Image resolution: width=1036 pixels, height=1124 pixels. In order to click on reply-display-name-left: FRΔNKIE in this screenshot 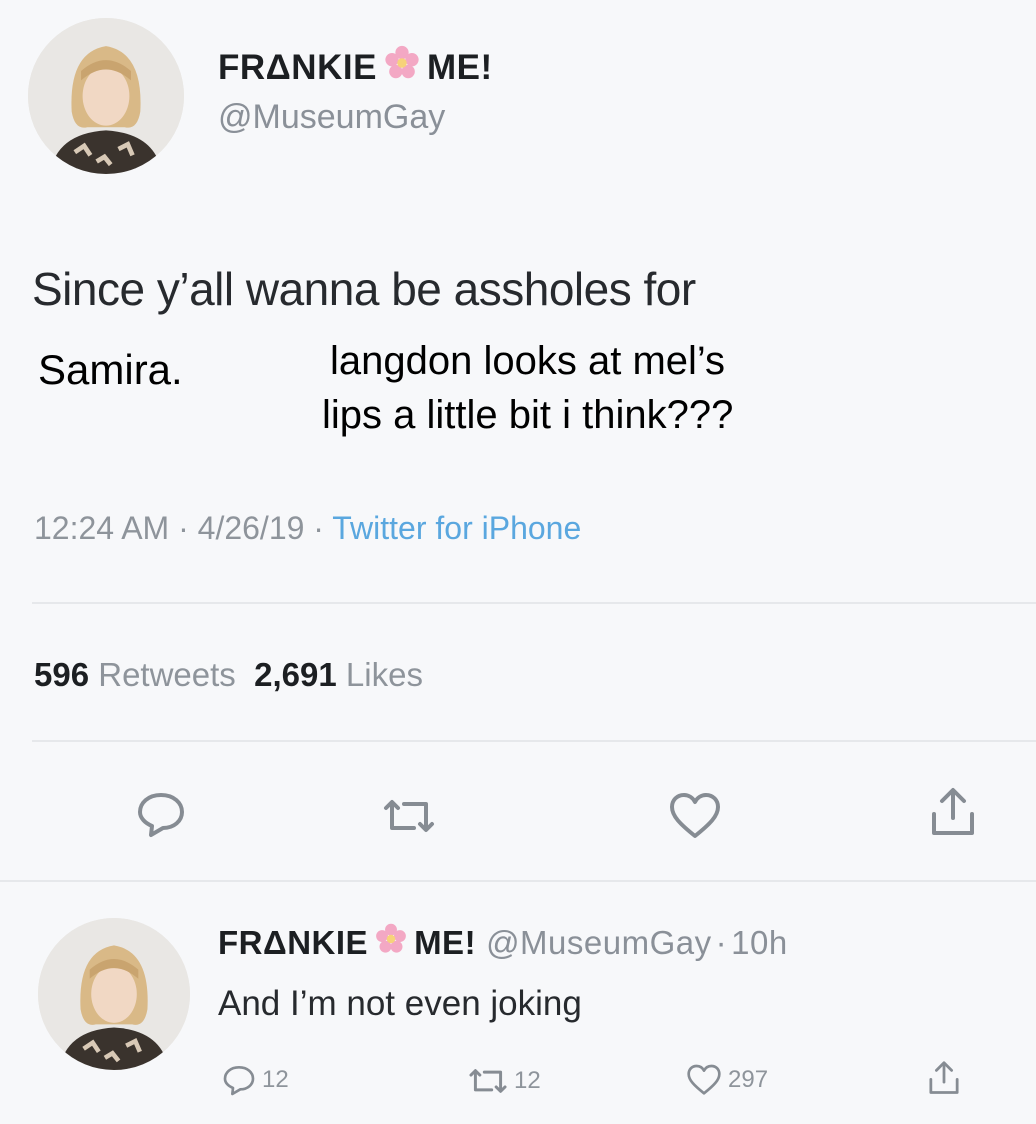, I will do `click(293, 943)`.